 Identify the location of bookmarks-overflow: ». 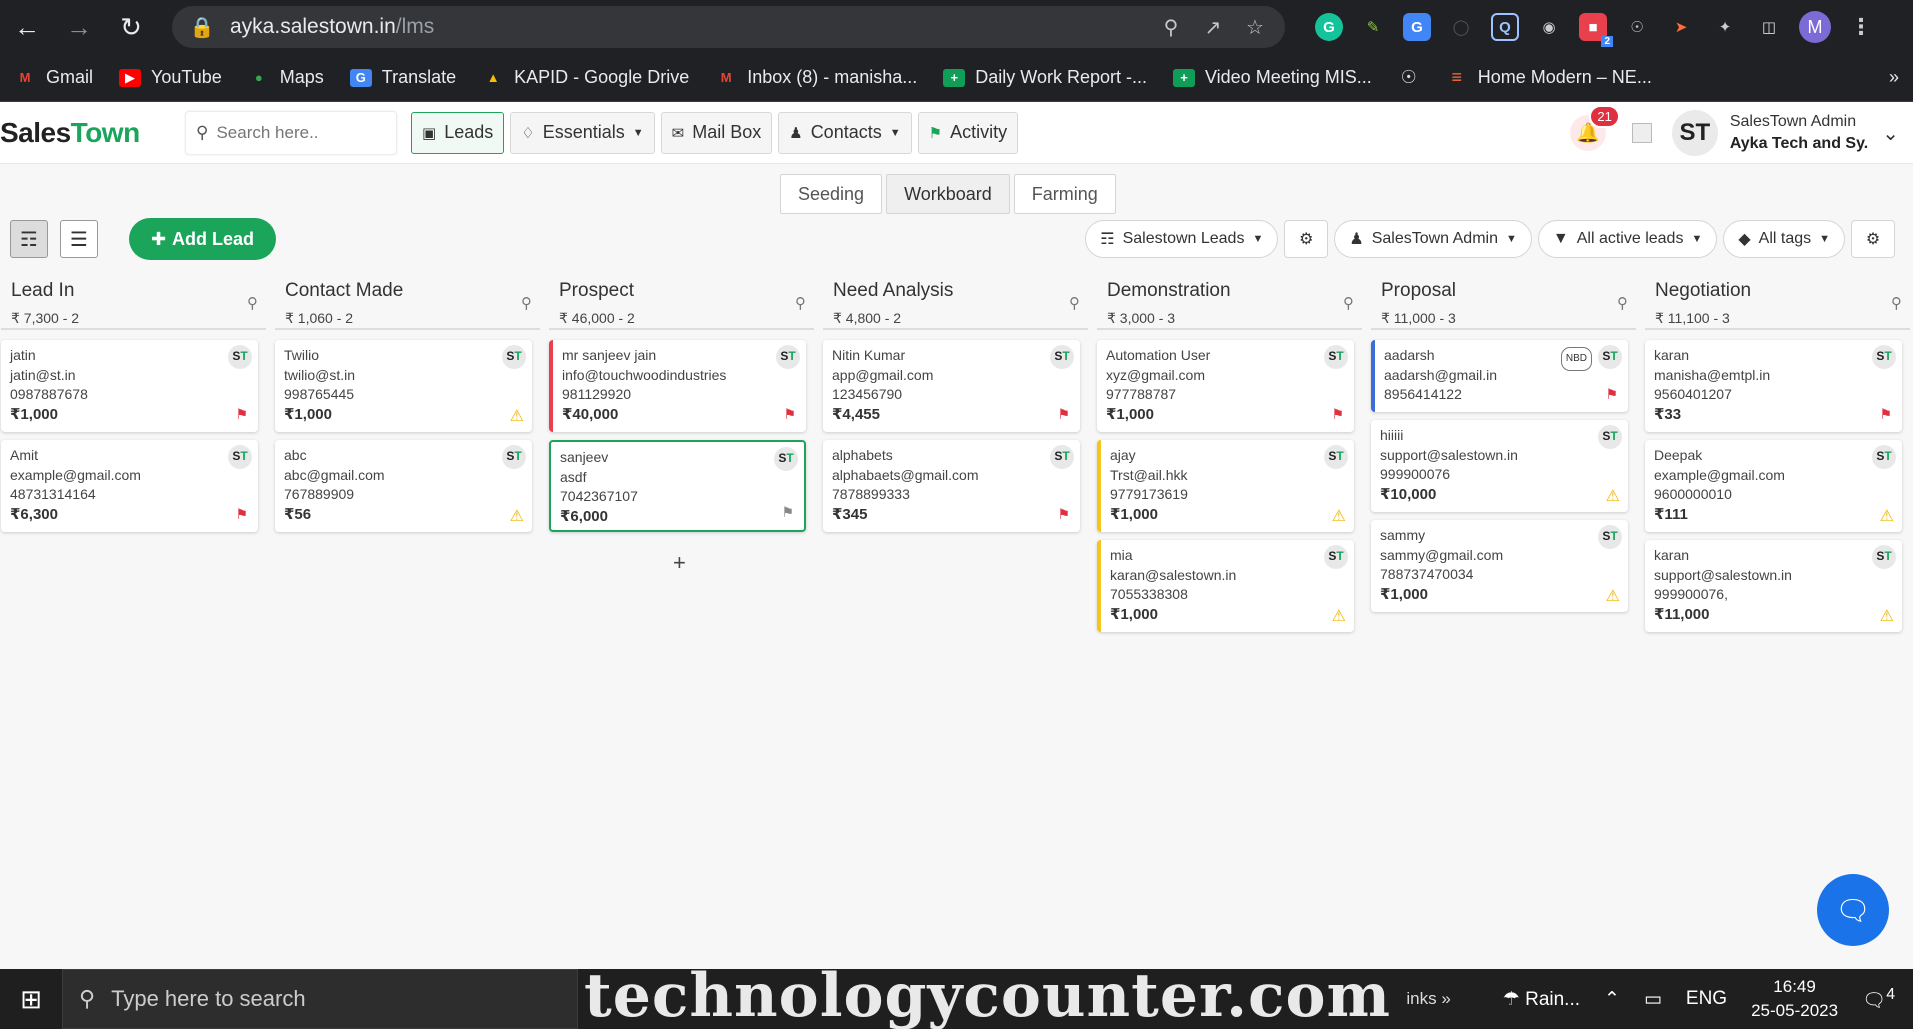
(1894, 77).